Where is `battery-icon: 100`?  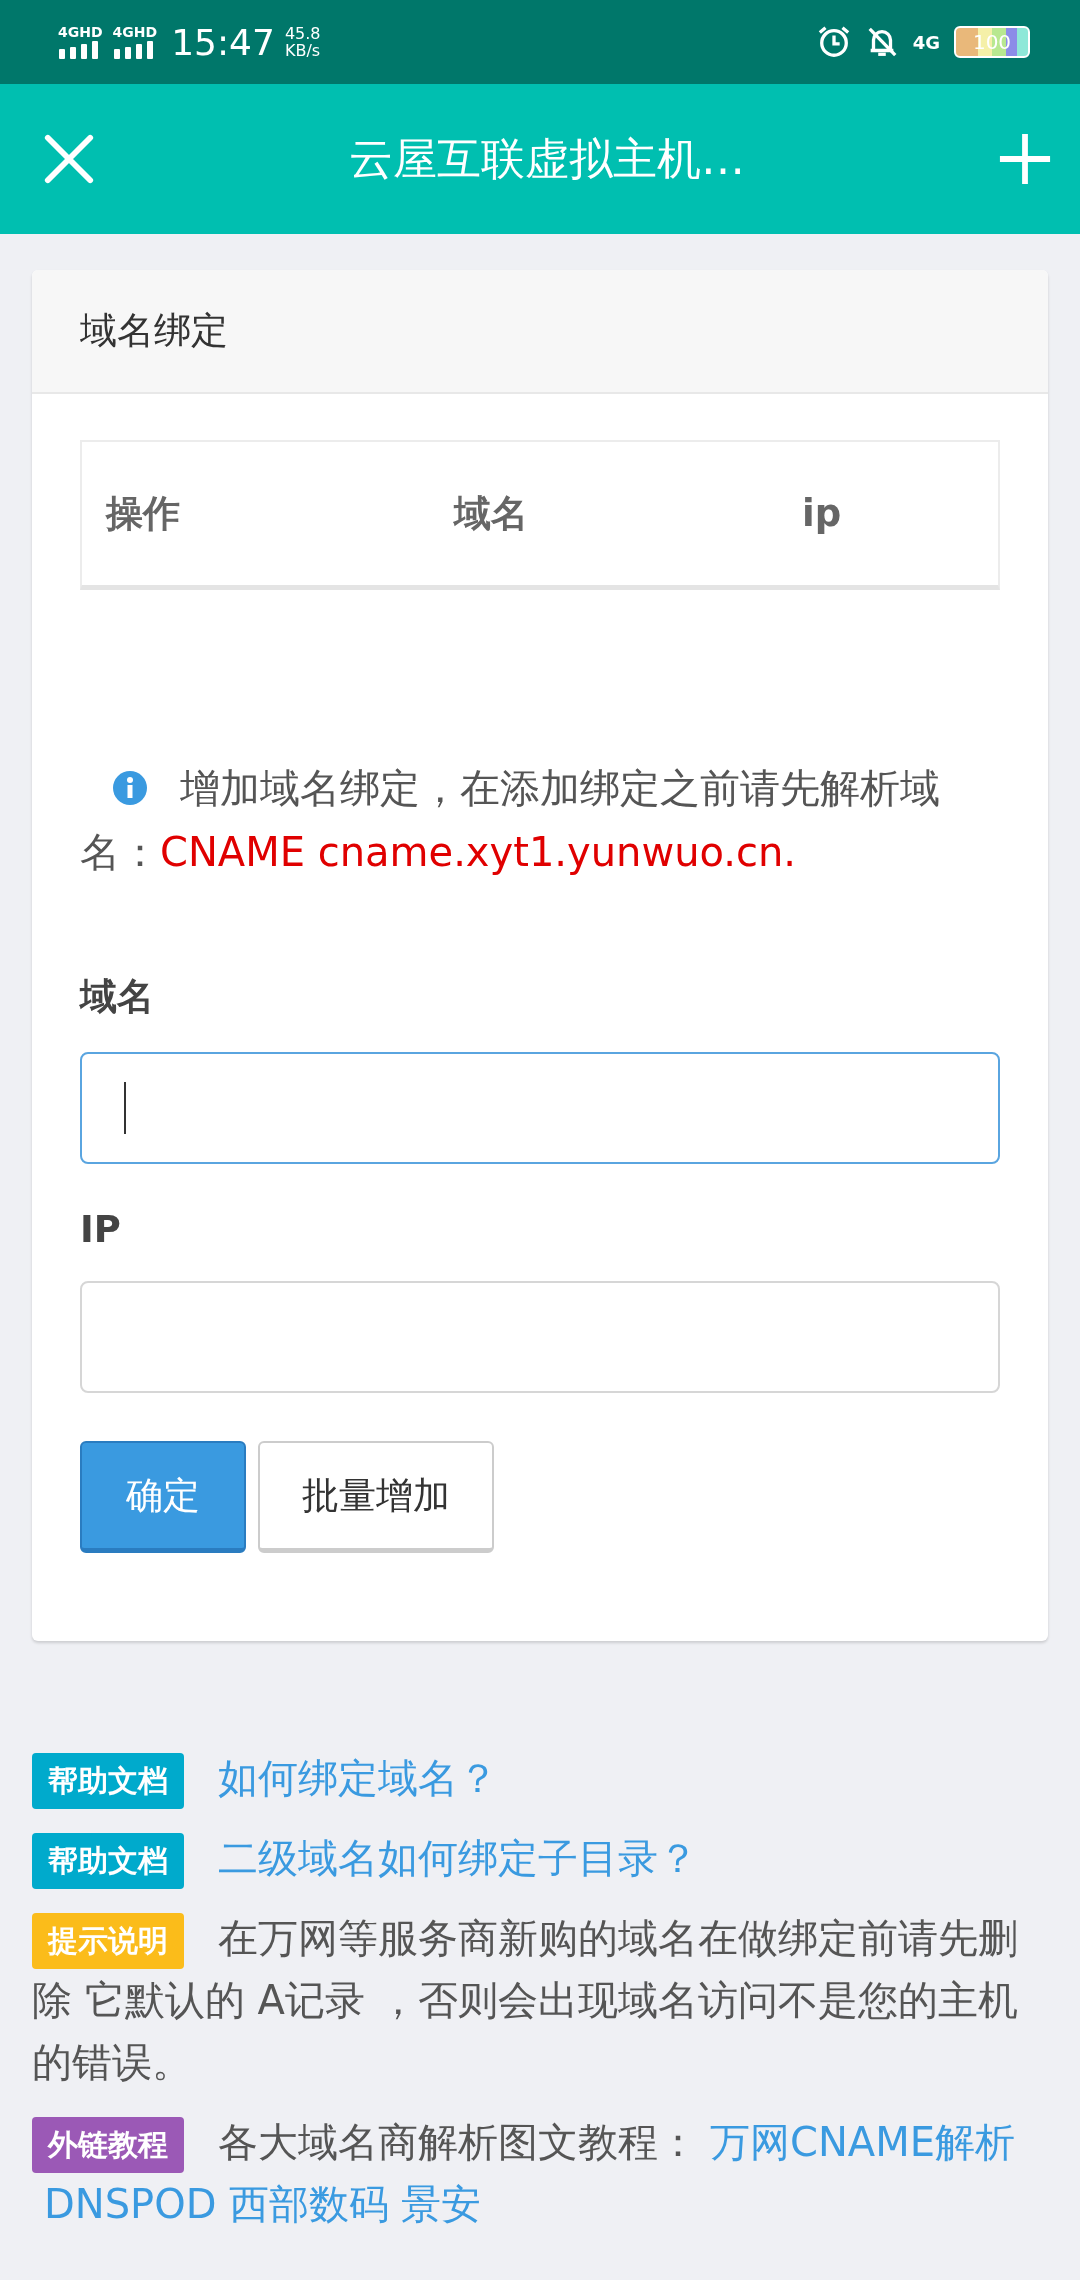
battery-icon: 100 is located at coordinates (992, 42).